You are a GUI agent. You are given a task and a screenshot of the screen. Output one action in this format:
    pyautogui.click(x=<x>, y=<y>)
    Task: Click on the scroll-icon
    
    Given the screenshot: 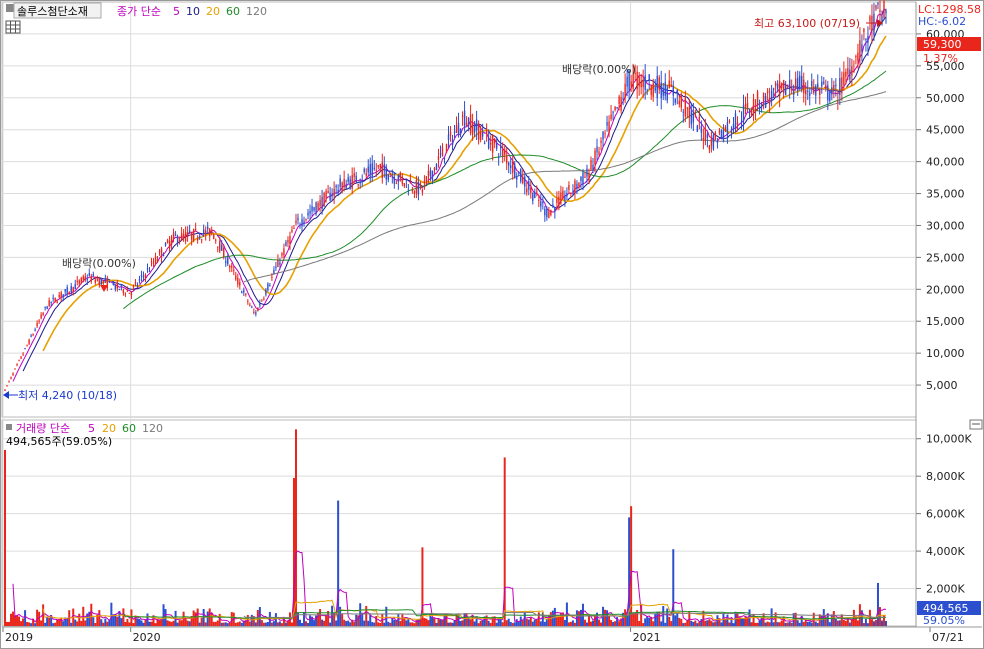 What is the action you would take?
    pyautogui.click(x=976, y=424)
    